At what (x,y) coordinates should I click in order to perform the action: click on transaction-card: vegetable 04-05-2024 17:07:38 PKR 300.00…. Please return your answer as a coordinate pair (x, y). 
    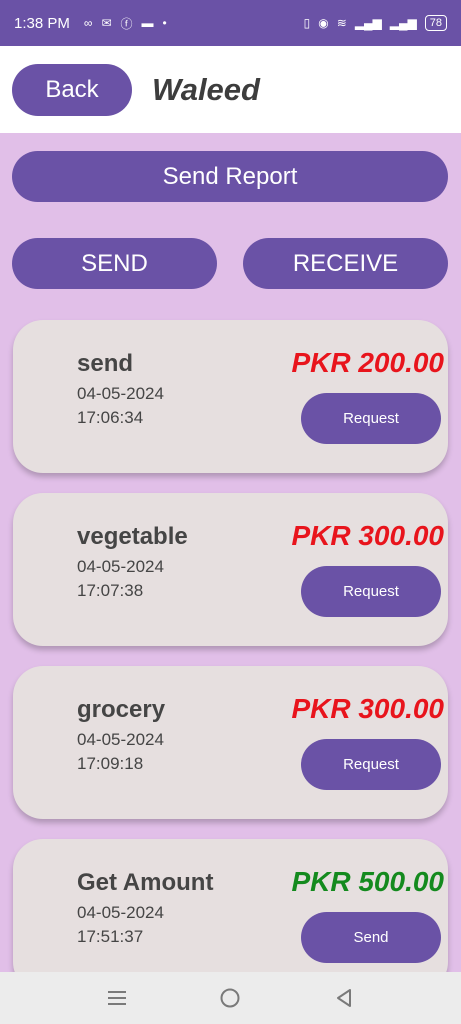
    Looking at the image, I should click on (230, 569).